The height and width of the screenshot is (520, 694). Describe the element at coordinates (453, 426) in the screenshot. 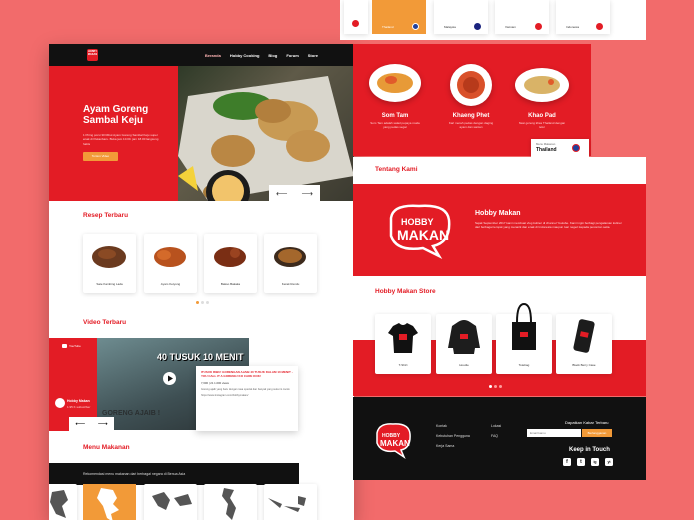

I see `footer-link-kontak: Kontak` at that location.